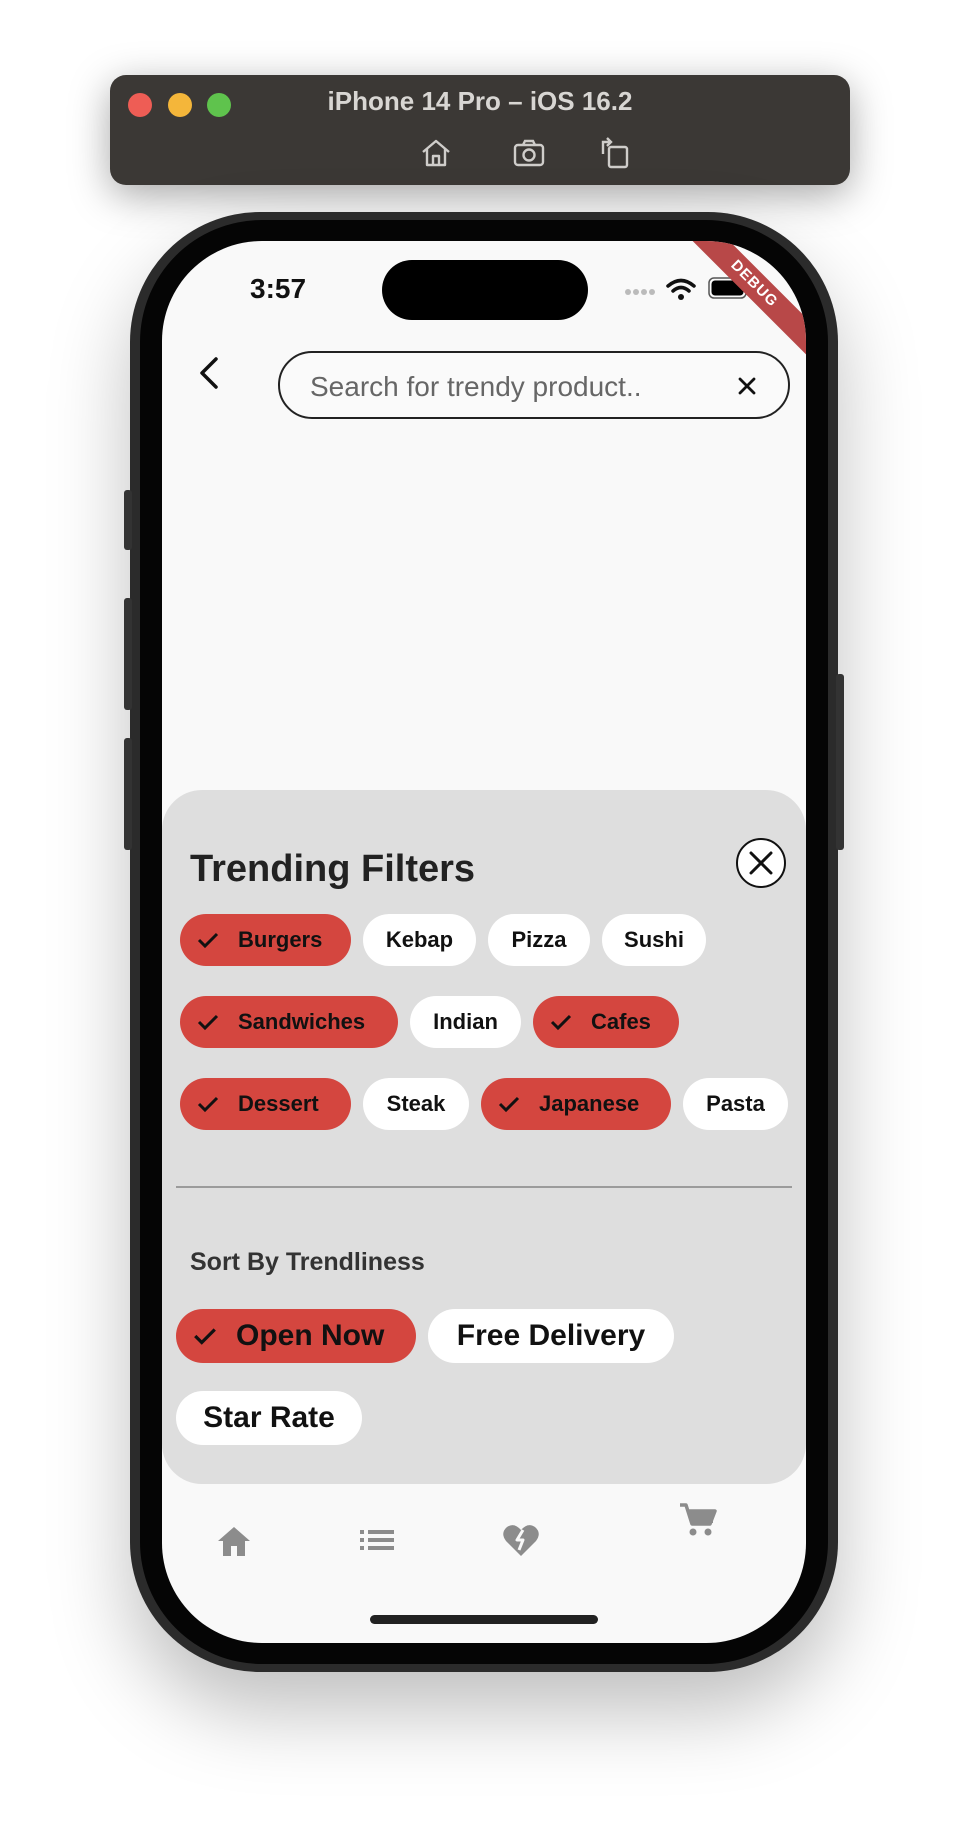 The height and width of the screenshot is (1826, 970). I want to click on volume-down-button, so click(128, 794).